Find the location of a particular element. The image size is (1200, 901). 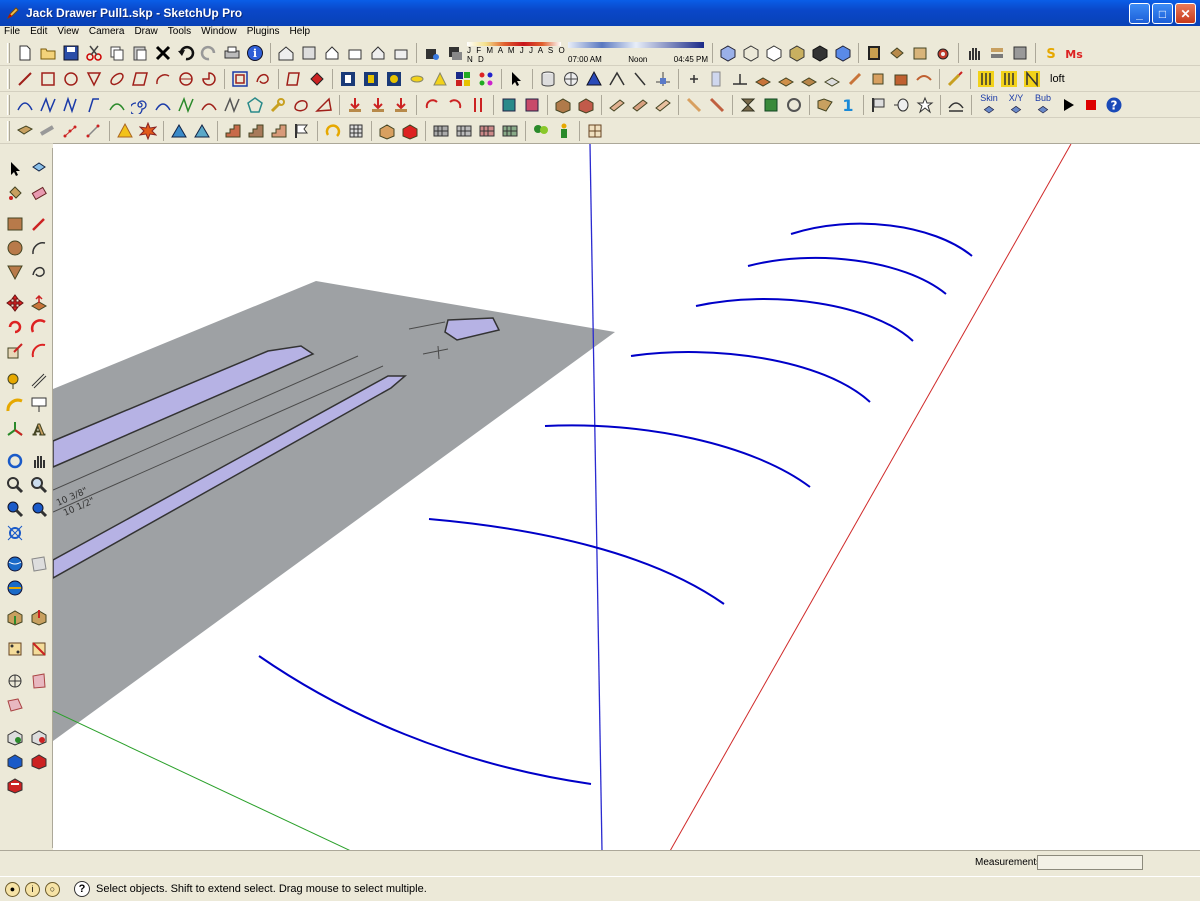

previous-view-button is located at coordinates (39, 509).